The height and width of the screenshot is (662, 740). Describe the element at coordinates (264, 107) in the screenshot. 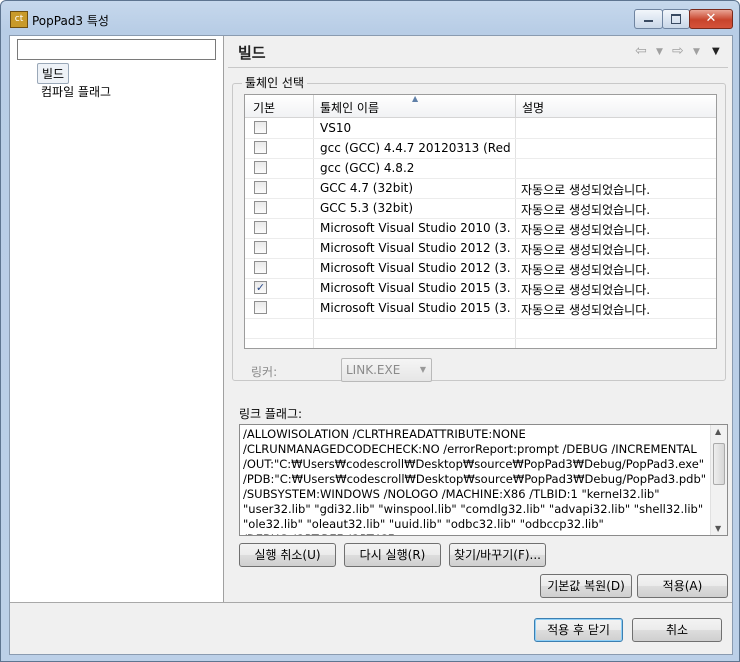

I see `column-header-default: 기본` at that location.